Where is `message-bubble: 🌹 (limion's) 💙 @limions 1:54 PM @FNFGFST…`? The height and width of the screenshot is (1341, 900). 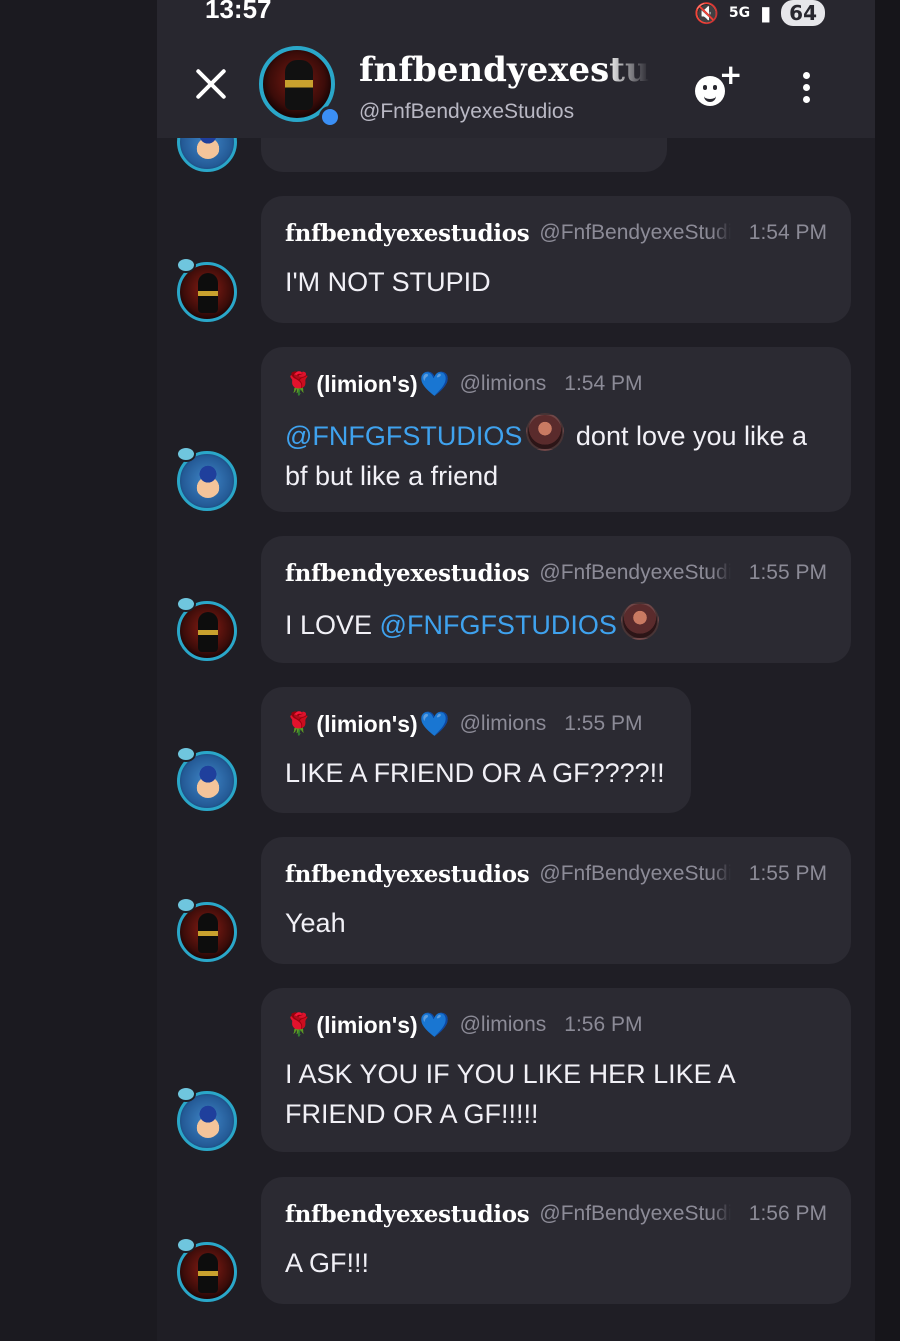 message-bubble: 🌹 (limion's) 💙 @limions 1:54 PM @FNFGFST… is located at coordinates (556, 429).